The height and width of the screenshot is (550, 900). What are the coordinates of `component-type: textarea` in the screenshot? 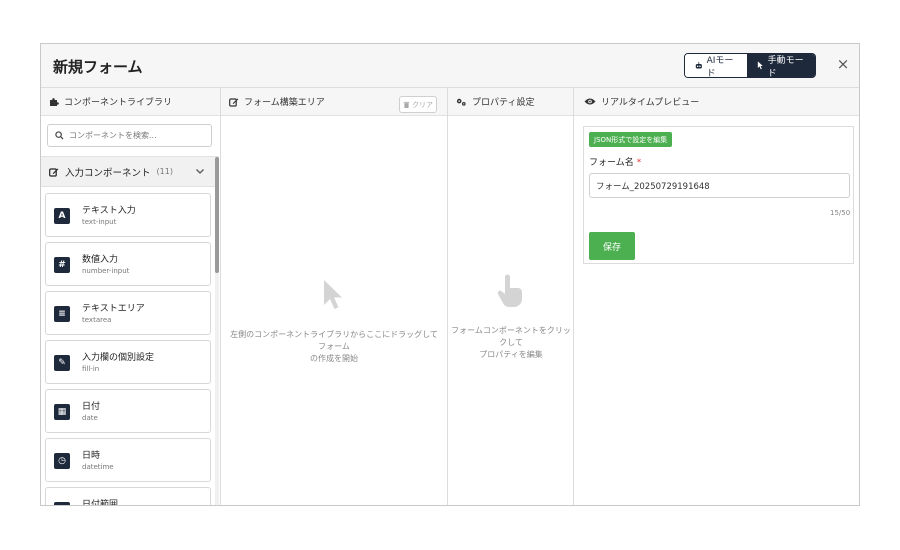 It's located at (97, 320).